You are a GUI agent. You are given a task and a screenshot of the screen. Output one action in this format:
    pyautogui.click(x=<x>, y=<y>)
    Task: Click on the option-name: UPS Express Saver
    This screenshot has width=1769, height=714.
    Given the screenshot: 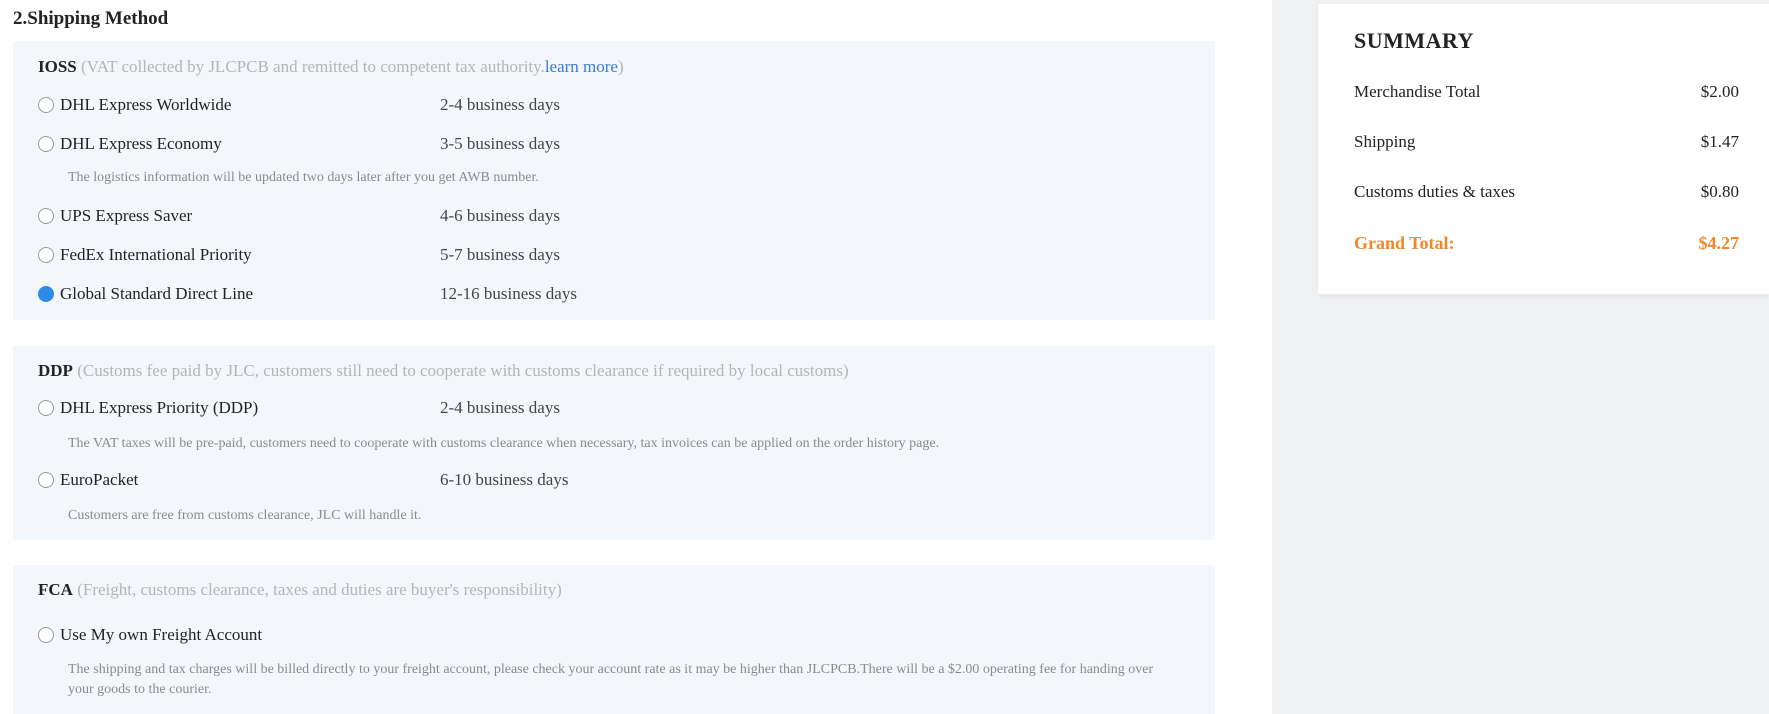 What is the action you would take?
    pyautogui.click(x=126, y=216)
    